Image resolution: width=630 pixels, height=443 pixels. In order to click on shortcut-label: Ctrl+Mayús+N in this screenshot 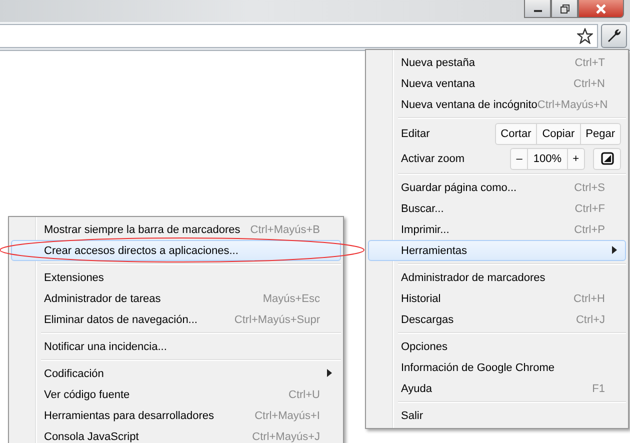, I will do `click(572, 104)`.